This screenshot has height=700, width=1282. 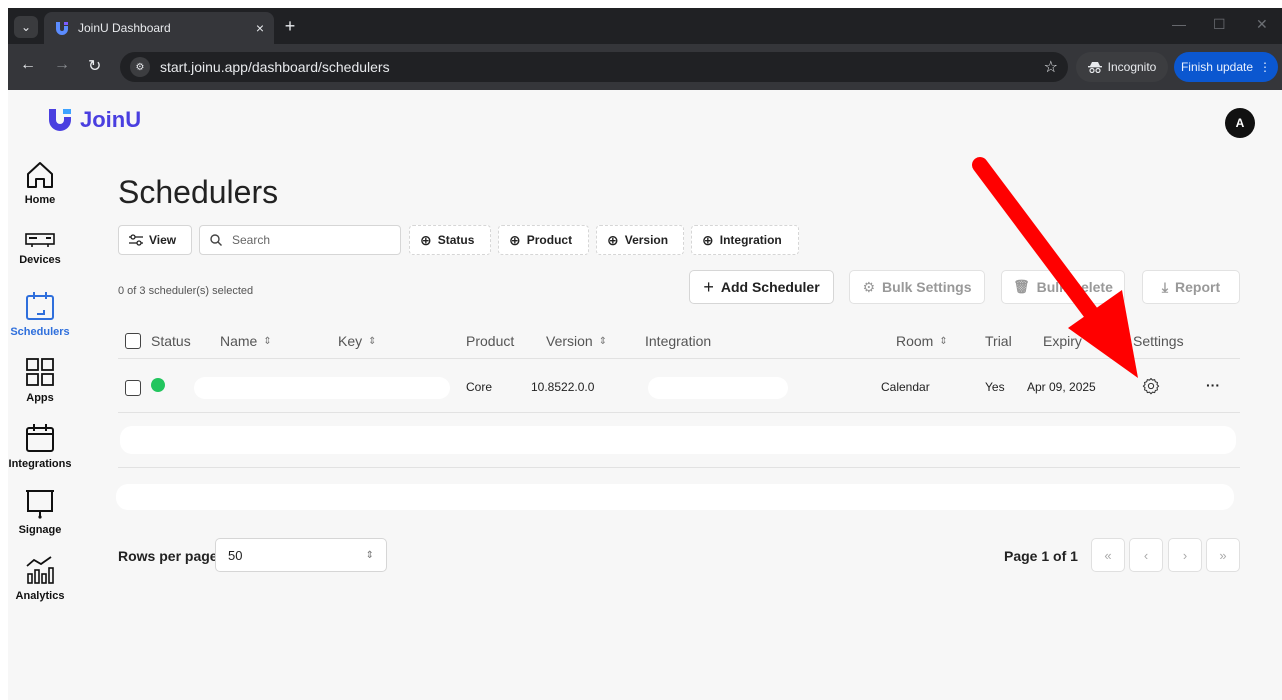 I want to click on bookmark-star-icon: ☆, so click(x=1051, y=67).